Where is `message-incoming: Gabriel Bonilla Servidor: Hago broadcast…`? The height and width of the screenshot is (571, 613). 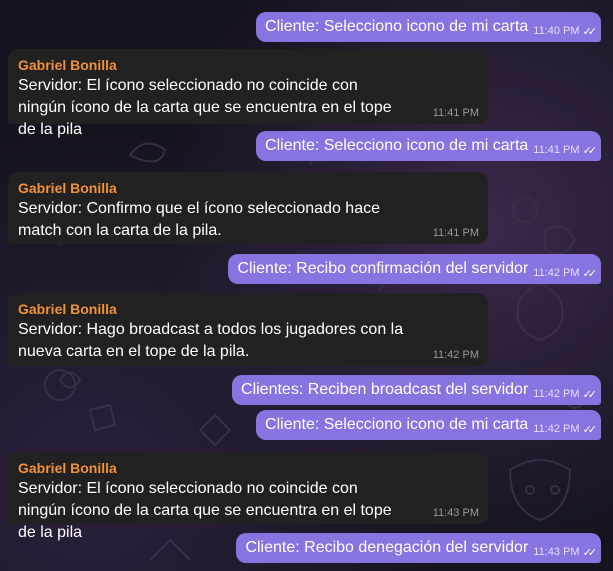
message-incoming: Gabriel Bonilla Servidor: Hago broadcast… is located at coordinates (248, 329).